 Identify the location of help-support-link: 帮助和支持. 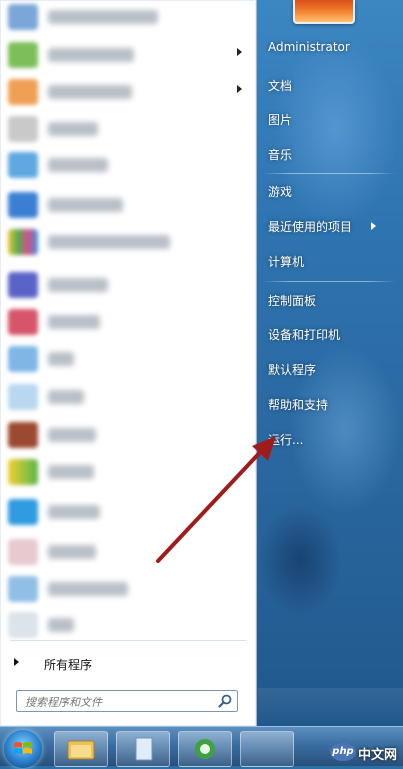
(298, 404).